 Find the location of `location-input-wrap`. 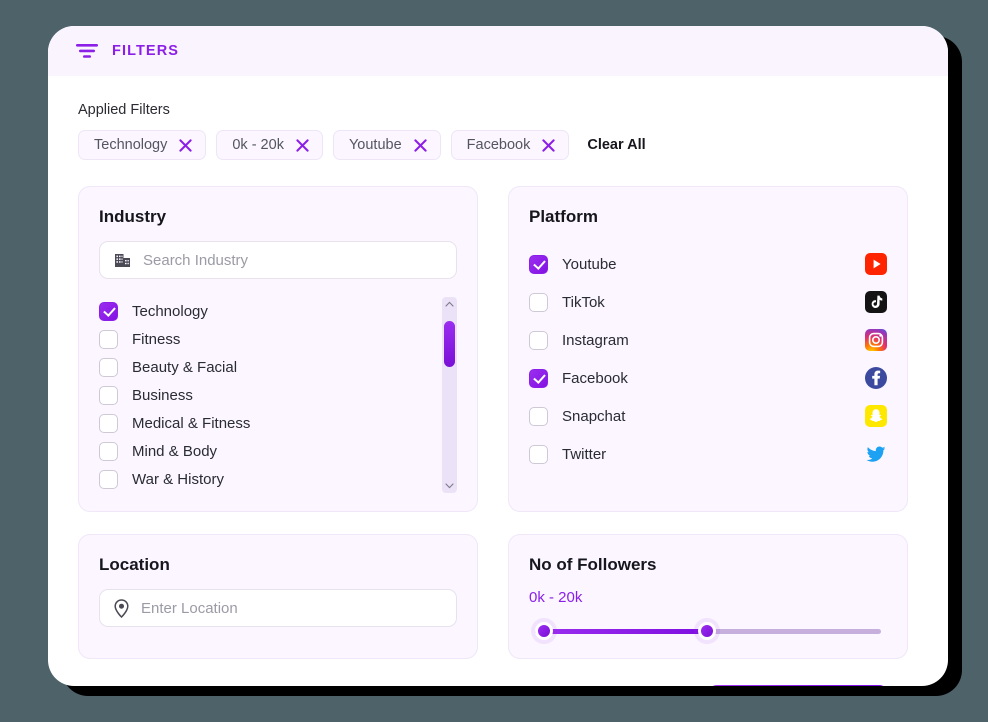

location-input-wrap is located at coordinates (278, 608).